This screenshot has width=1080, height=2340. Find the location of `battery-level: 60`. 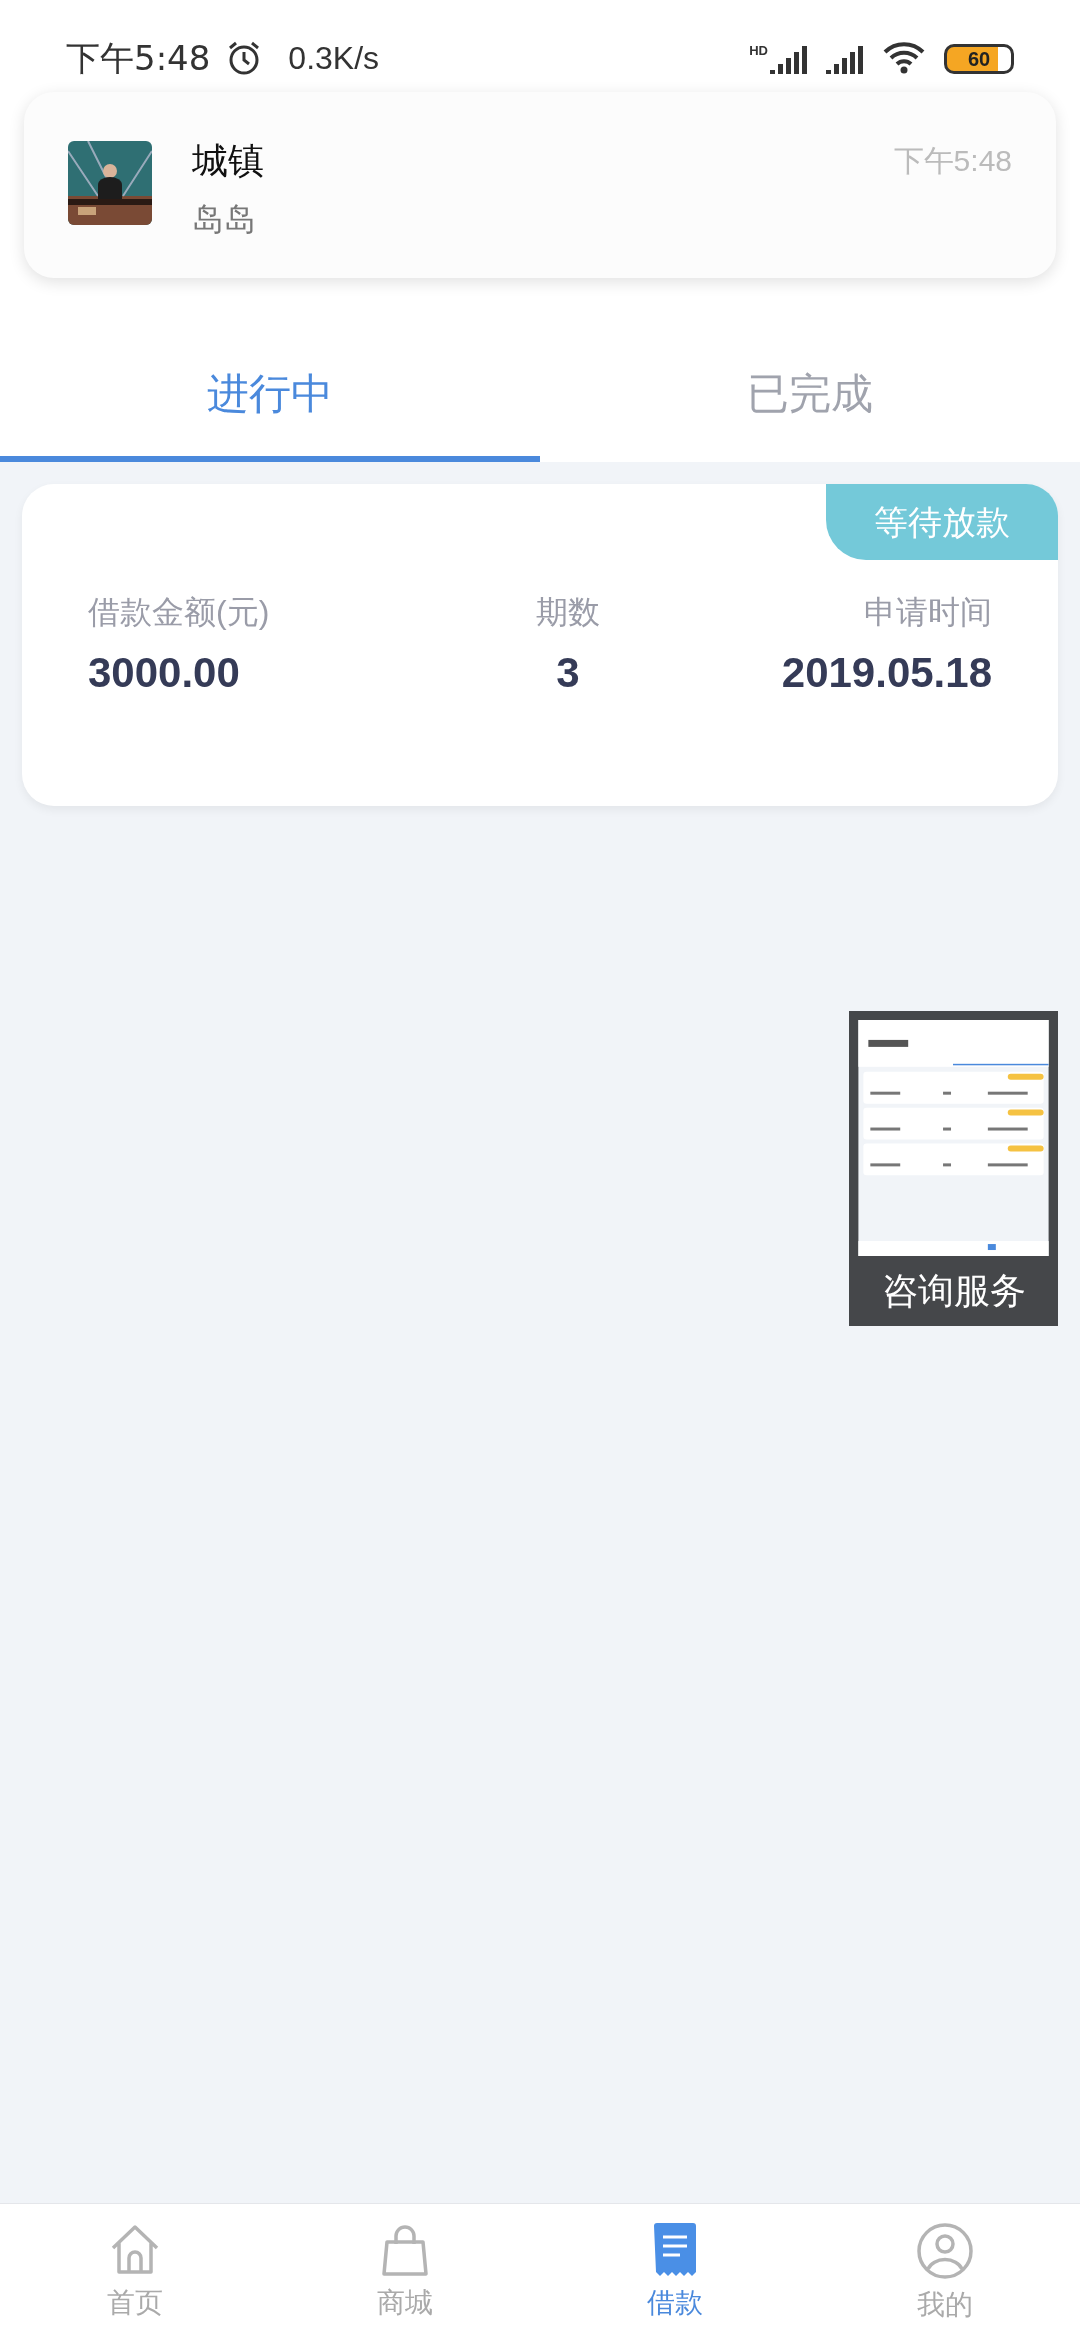

battery-level: 60 is located at coordinates (979, 59).